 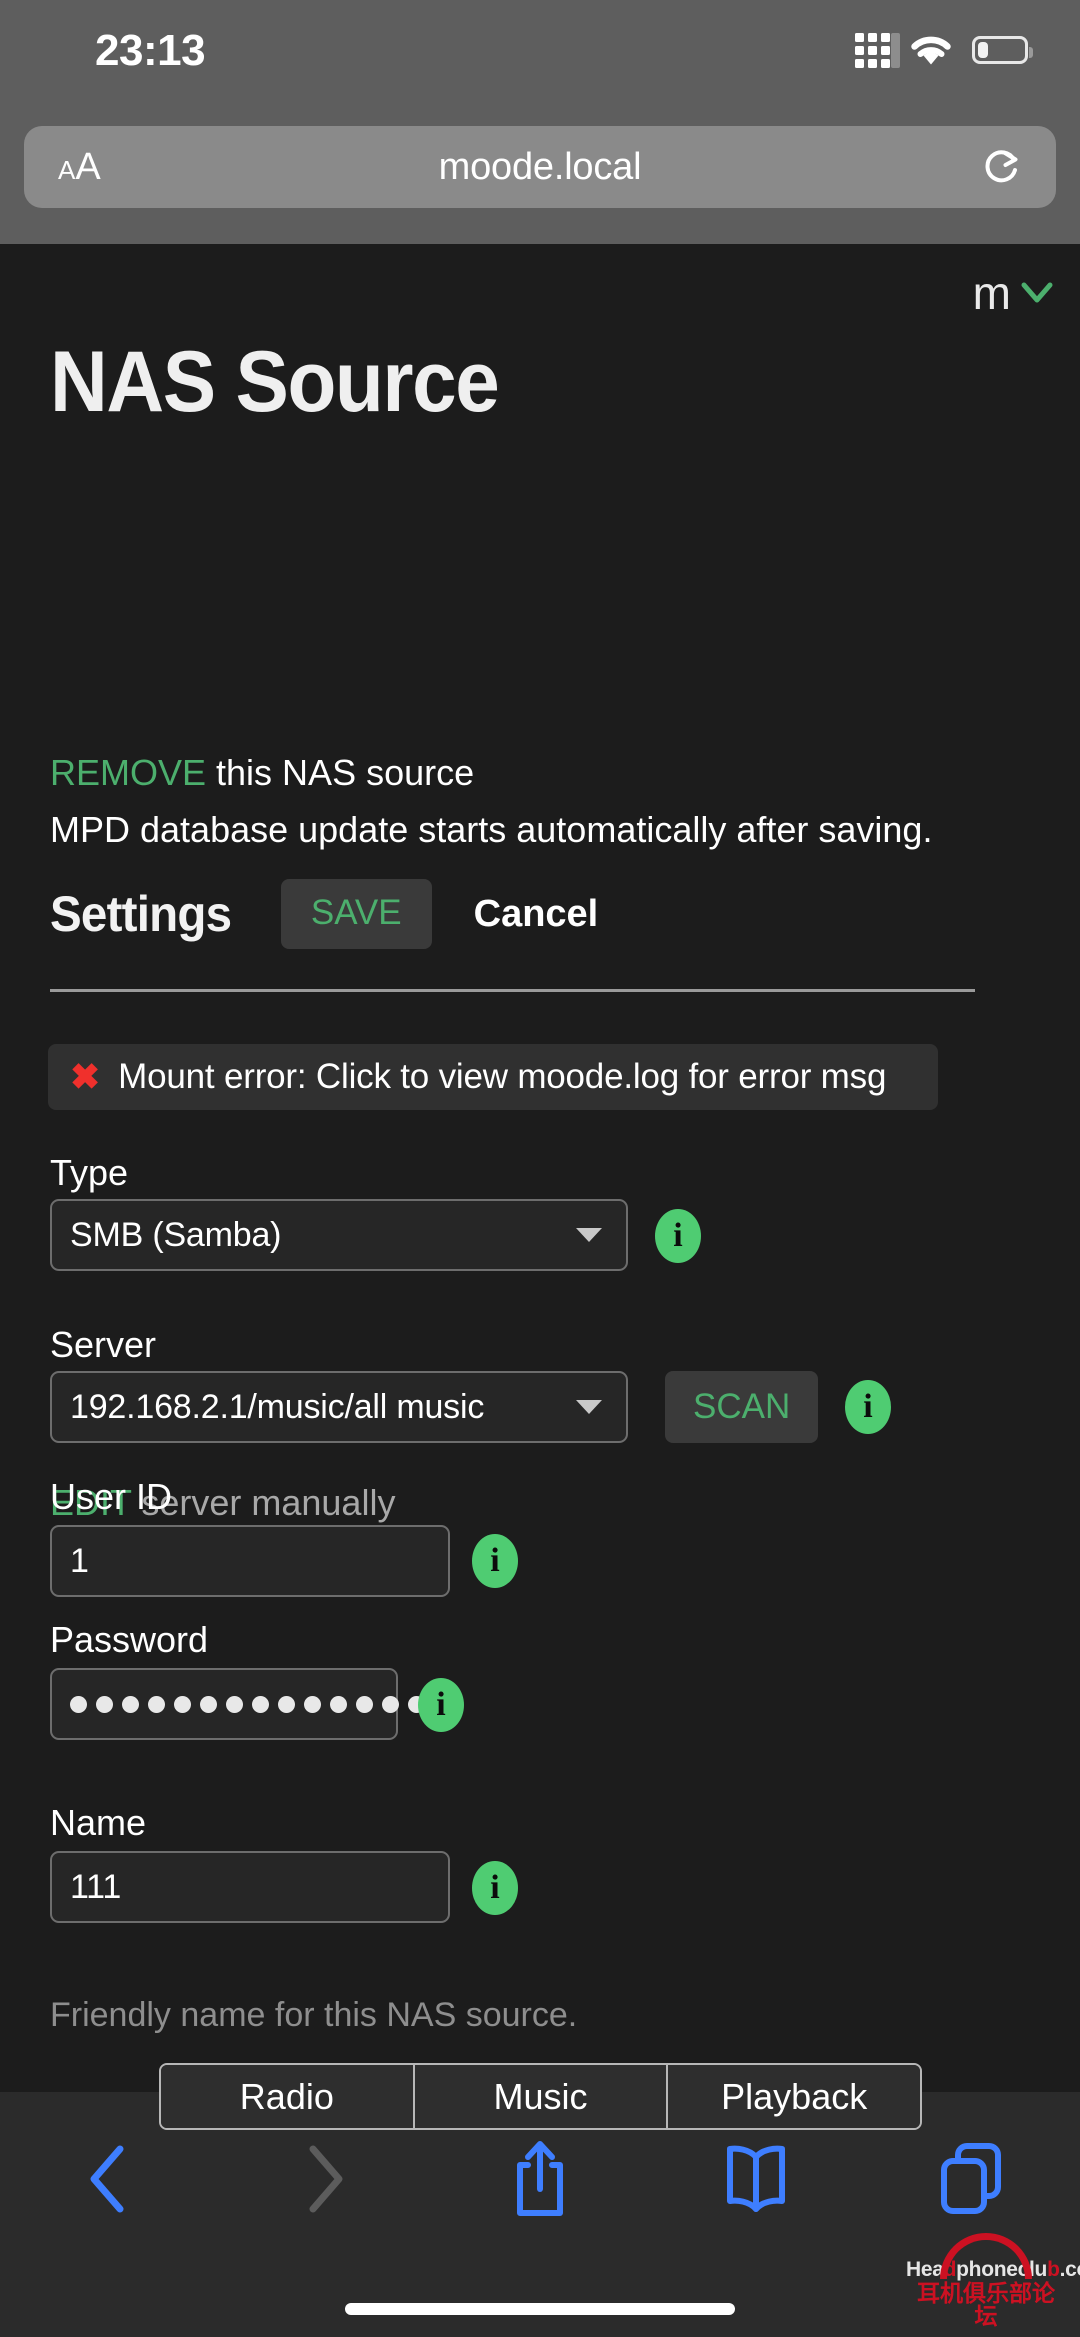 What do you see at coordinates (868, 1407) in the screenshot?
I see `server-info-icon: i` at bounding box center [868, 1407].